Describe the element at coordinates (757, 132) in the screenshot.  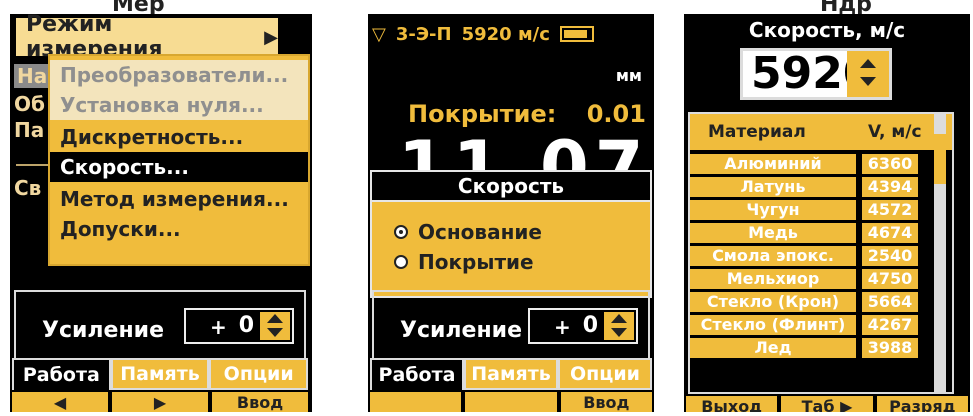
I see `column-header-material: Материал` at that location.